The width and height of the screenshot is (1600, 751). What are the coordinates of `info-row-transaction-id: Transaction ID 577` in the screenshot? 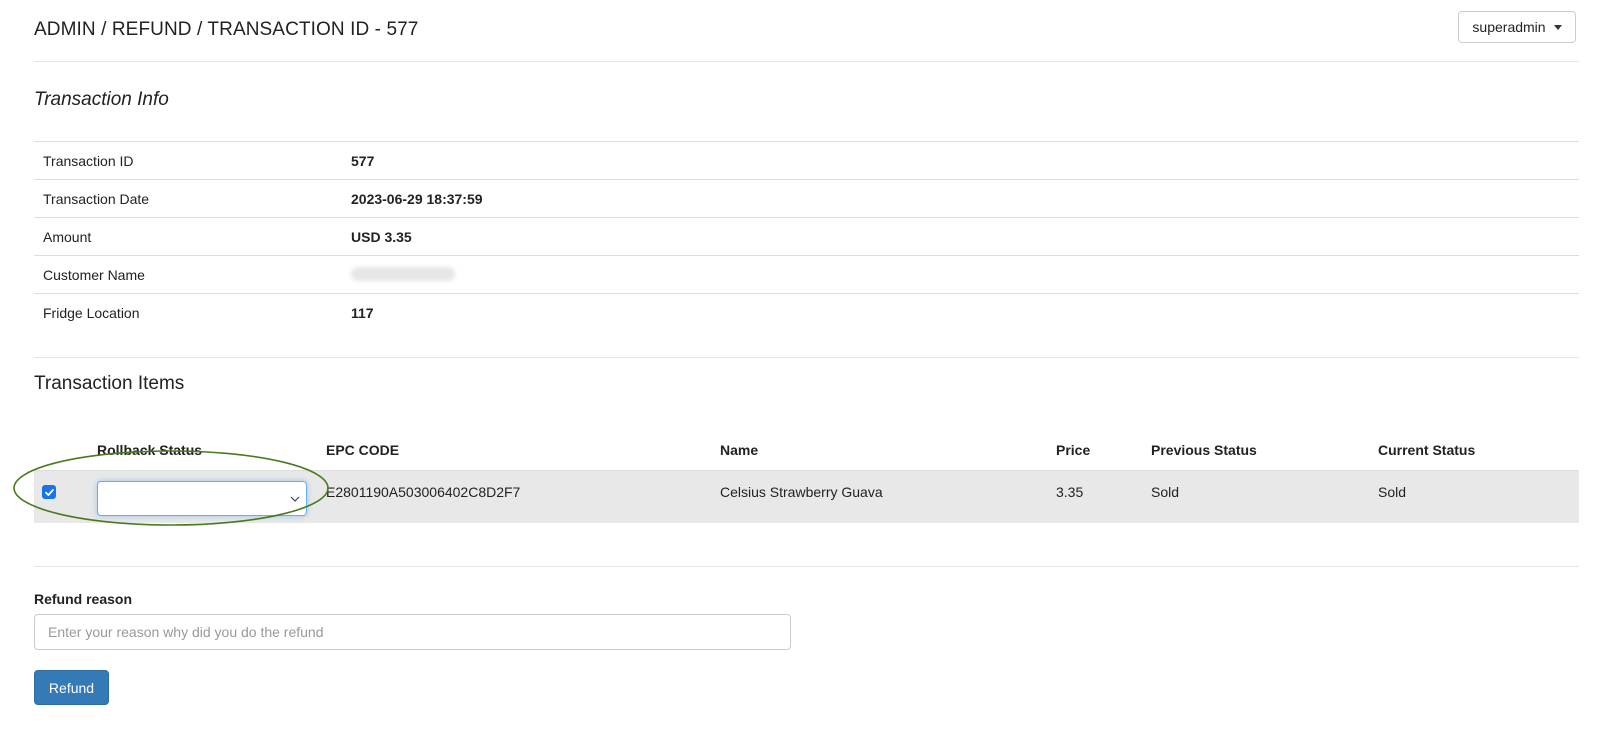 It's located at (806, 160).